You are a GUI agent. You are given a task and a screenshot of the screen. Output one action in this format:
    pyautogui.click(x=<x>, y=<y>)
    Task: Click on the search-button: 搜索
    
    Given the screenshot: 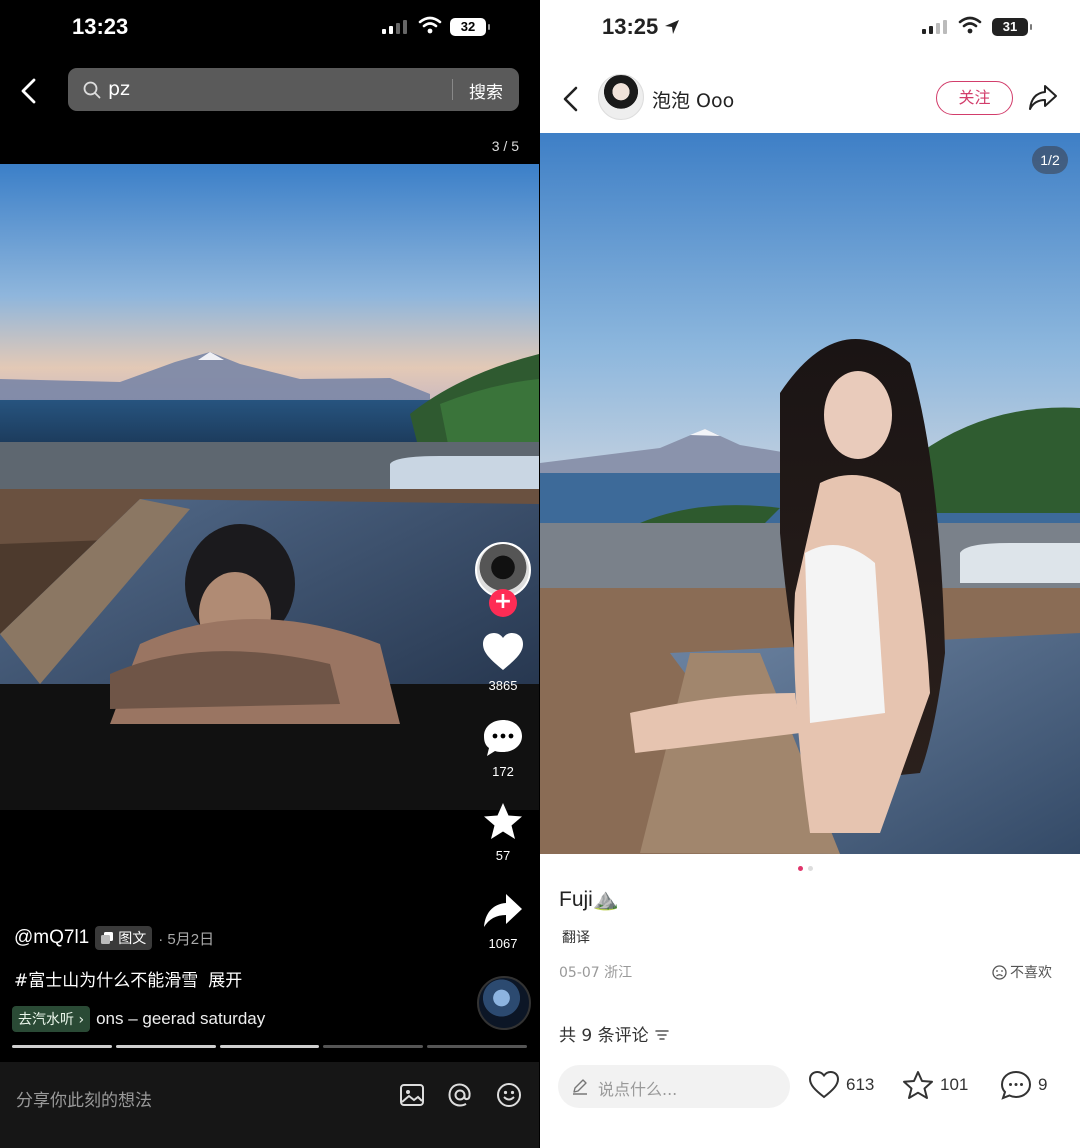 What is the action you would take?
    pyautogui.click(x=486, y=90)
    